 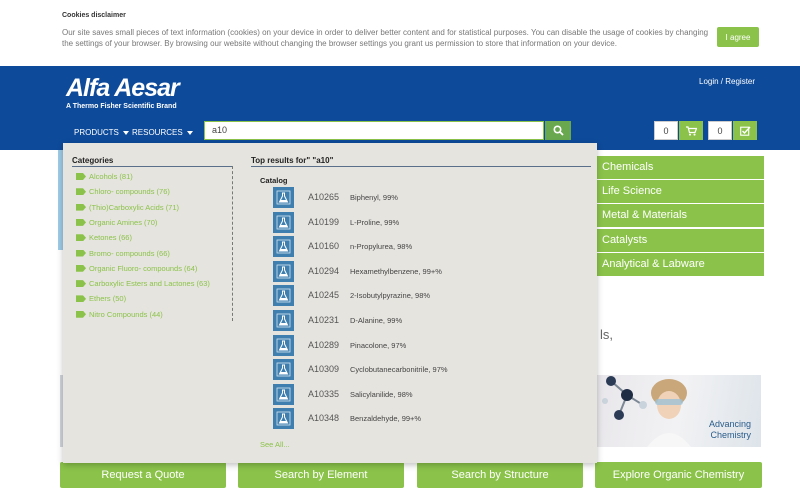 I want to click on product-result: A10199 L-Proline, 99%, so click(x=423, y=222).